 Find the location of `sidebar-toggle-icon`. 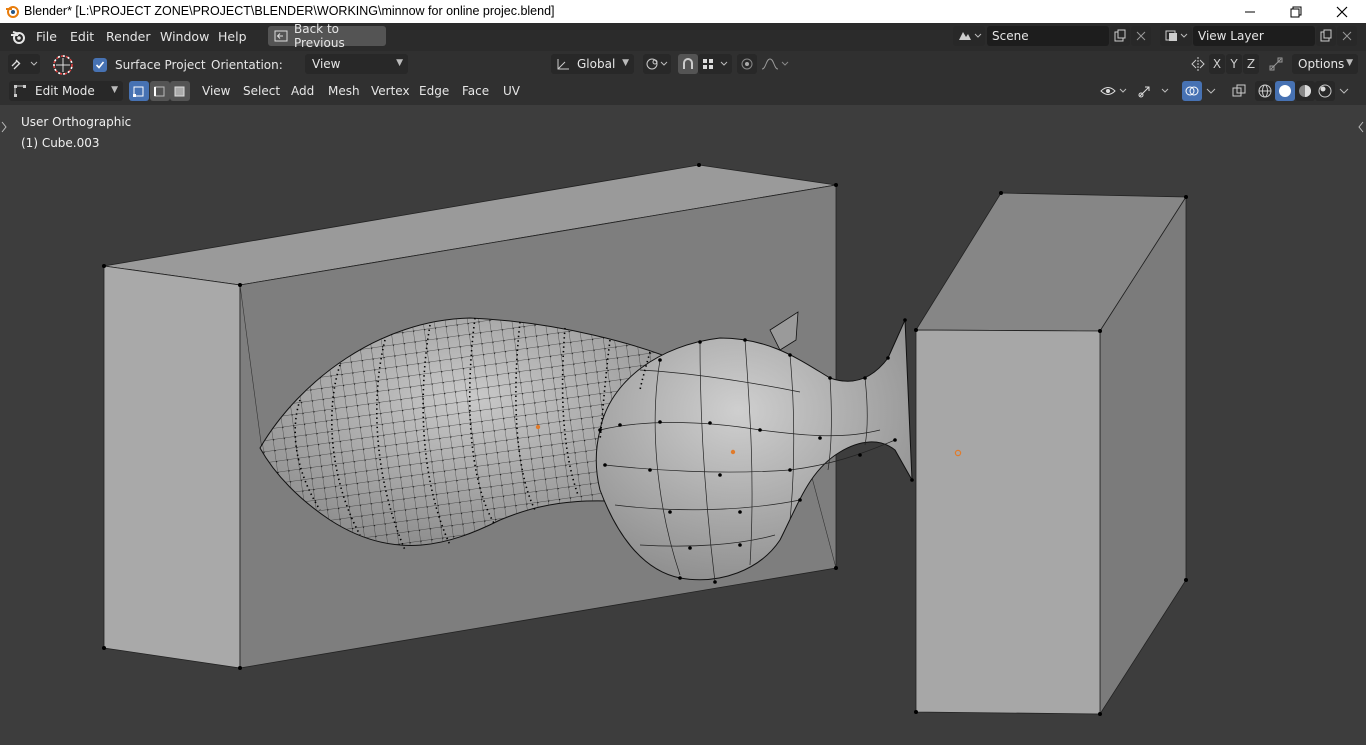

sidebar-toggle-icon is located at coordinates (1361, 127).